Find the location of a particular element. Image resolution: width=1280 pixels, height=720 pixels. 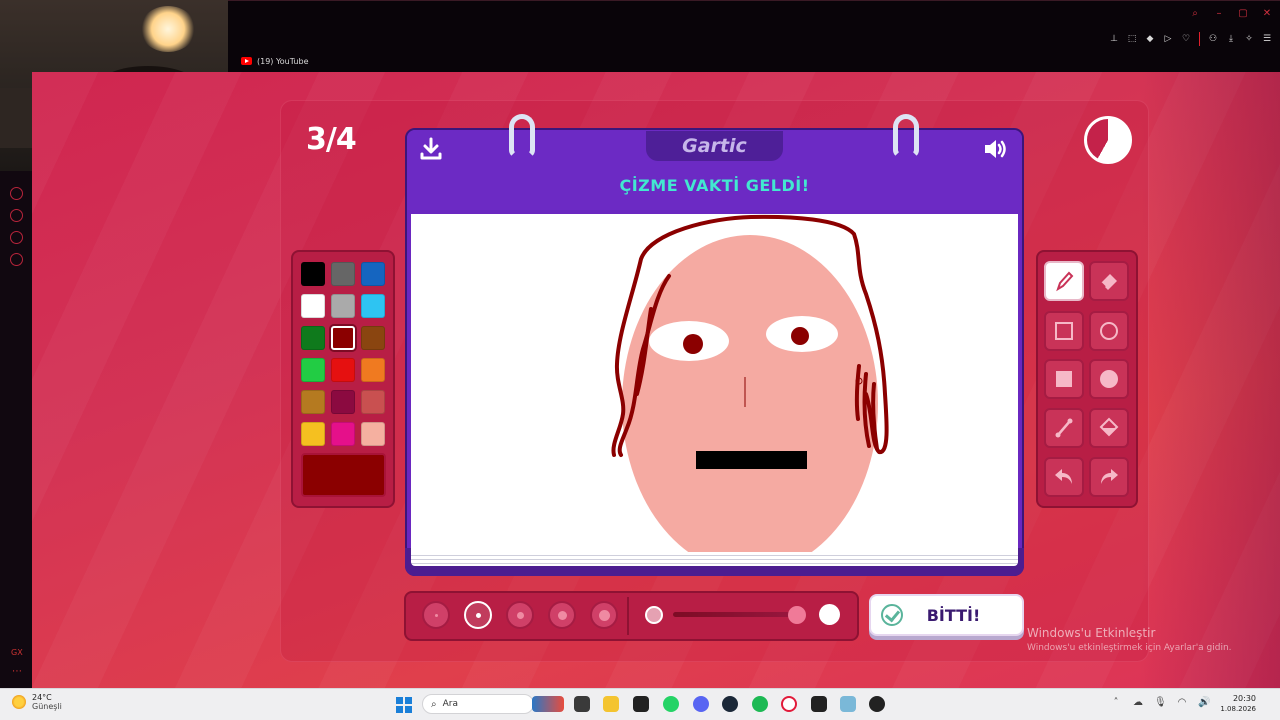

taskbar-search: ⌕ Ara is located at coordinates (478, 704).